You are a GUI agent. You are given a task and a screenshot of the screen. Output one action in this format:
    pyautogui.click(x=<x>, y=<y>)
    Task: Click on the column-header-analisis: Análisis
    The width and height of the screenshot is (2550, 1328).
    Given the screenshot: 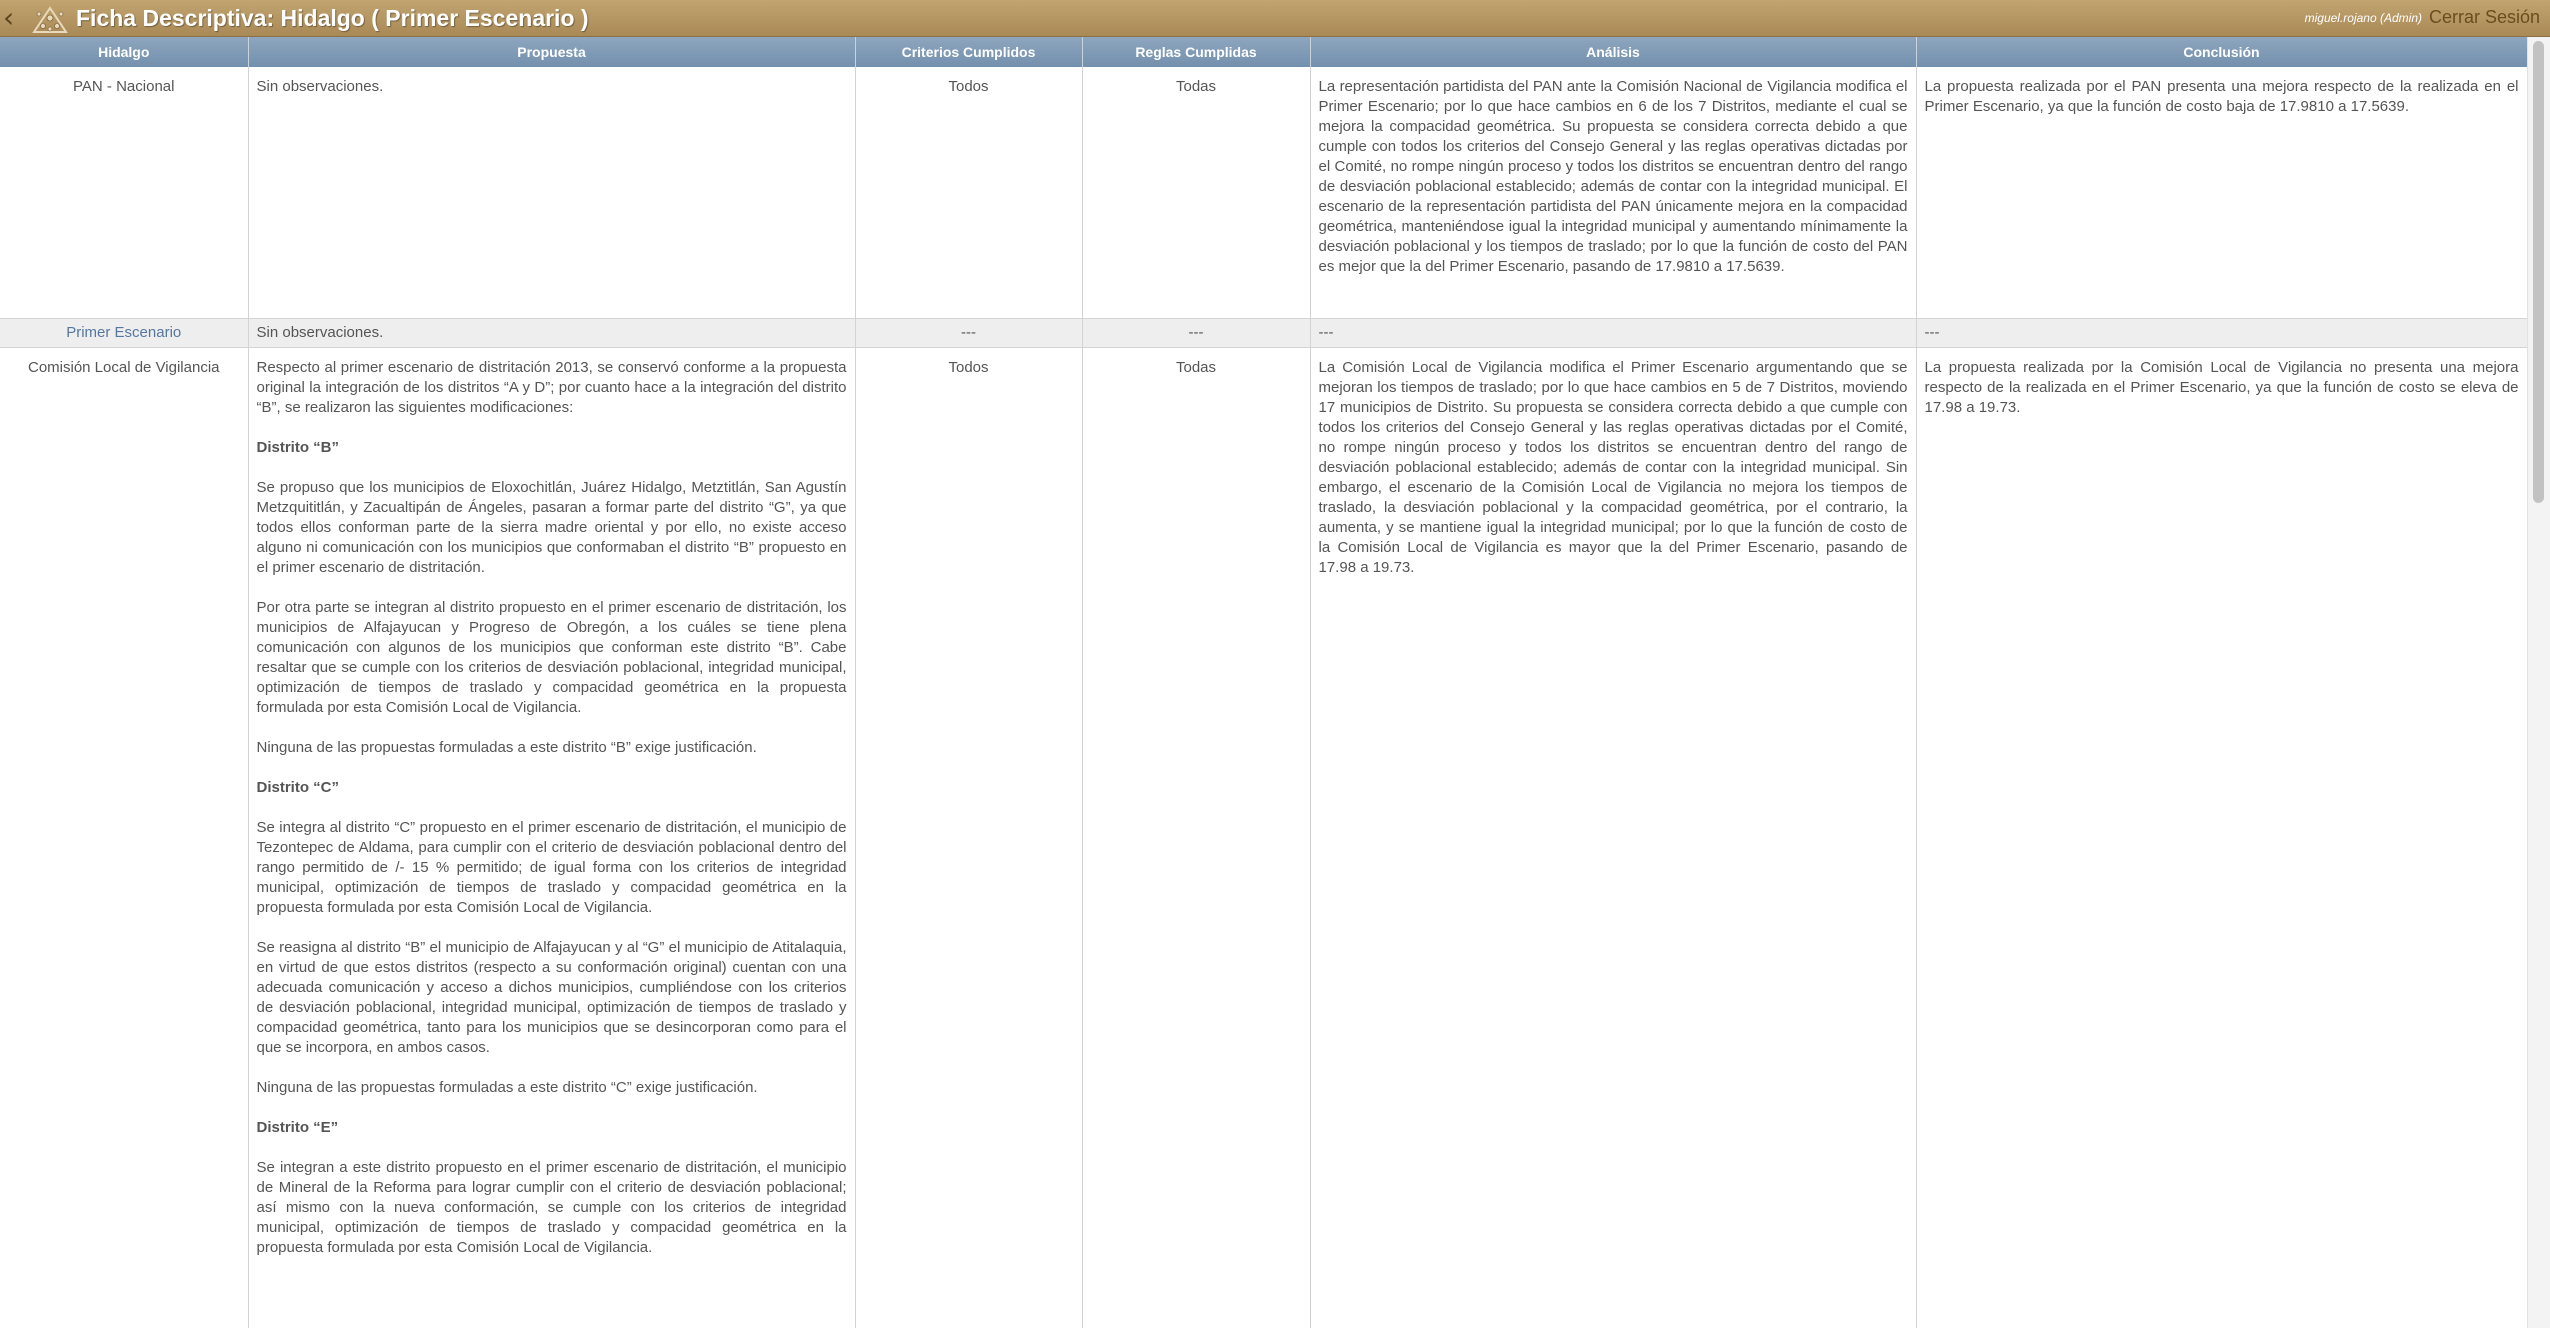 What is the action you would take?
    pyautogui.click(x=1613, y=52)
    